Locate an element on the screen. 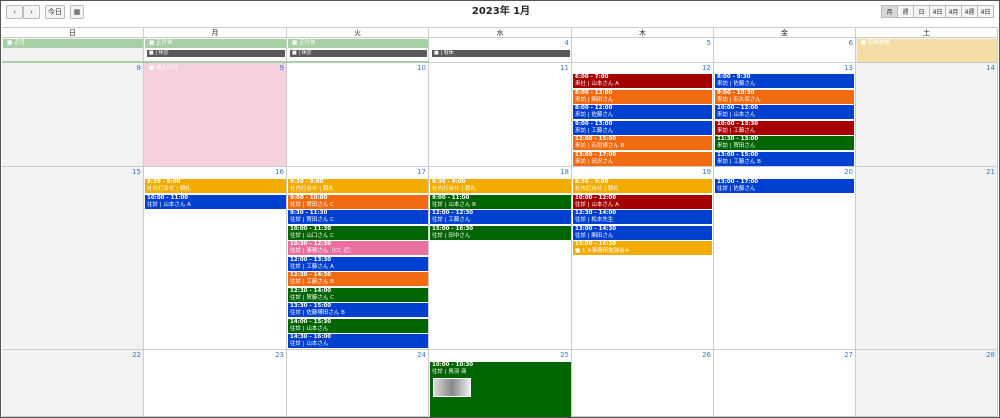 This screenshot has height=418, width=1000. day-number: 13 is located at coordinates (848, 68).